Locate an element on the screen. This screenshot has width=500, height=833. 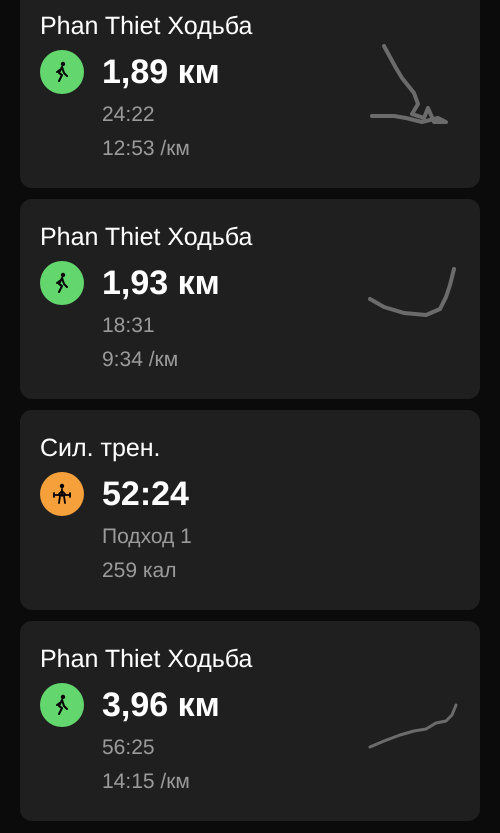
workout-detail: Подход 1 is located at coordinates (147, 537).